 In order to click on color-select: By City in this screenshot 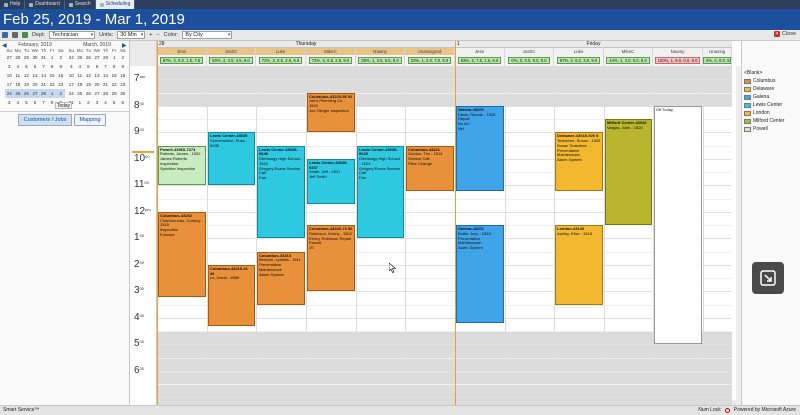, I will do `click(207, 35)`.